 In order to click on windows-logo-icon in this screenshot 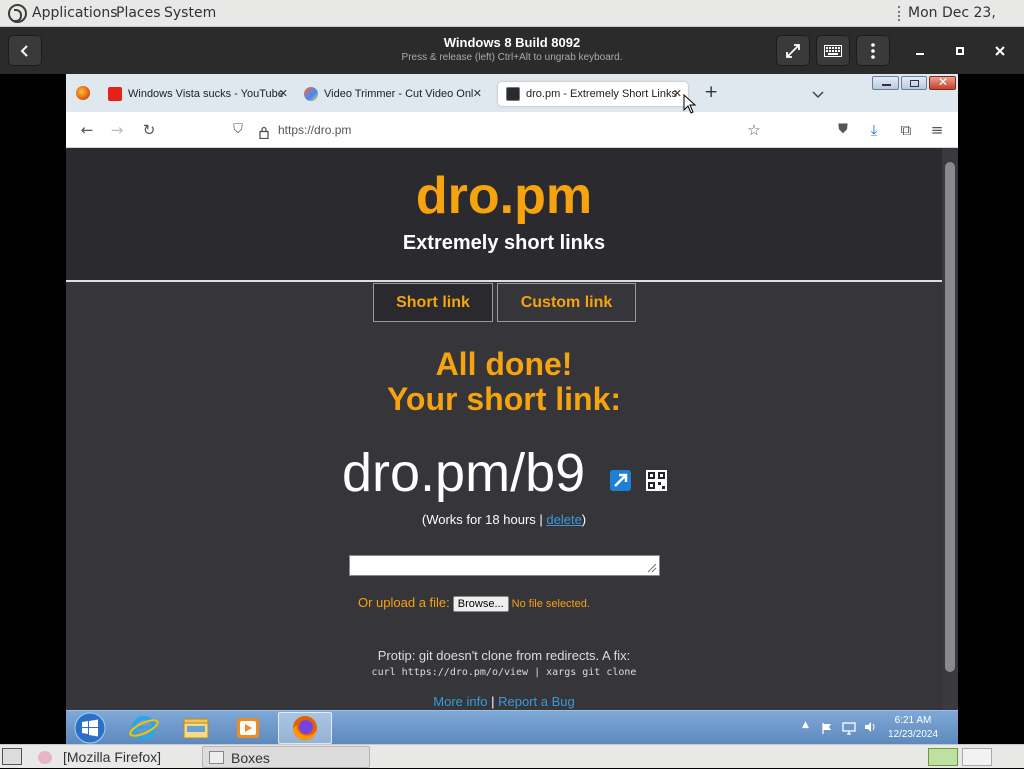, I will do `click(90, 728)`.